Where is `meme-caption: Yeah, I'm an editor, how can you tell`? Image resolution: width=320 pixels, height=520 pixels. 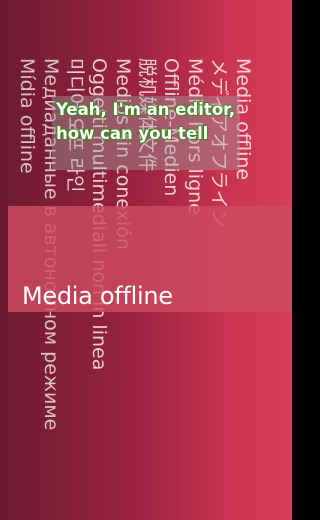 meme-caption: Yeah, I'm an editor, how can you tell is located at coordinates (146, 122).